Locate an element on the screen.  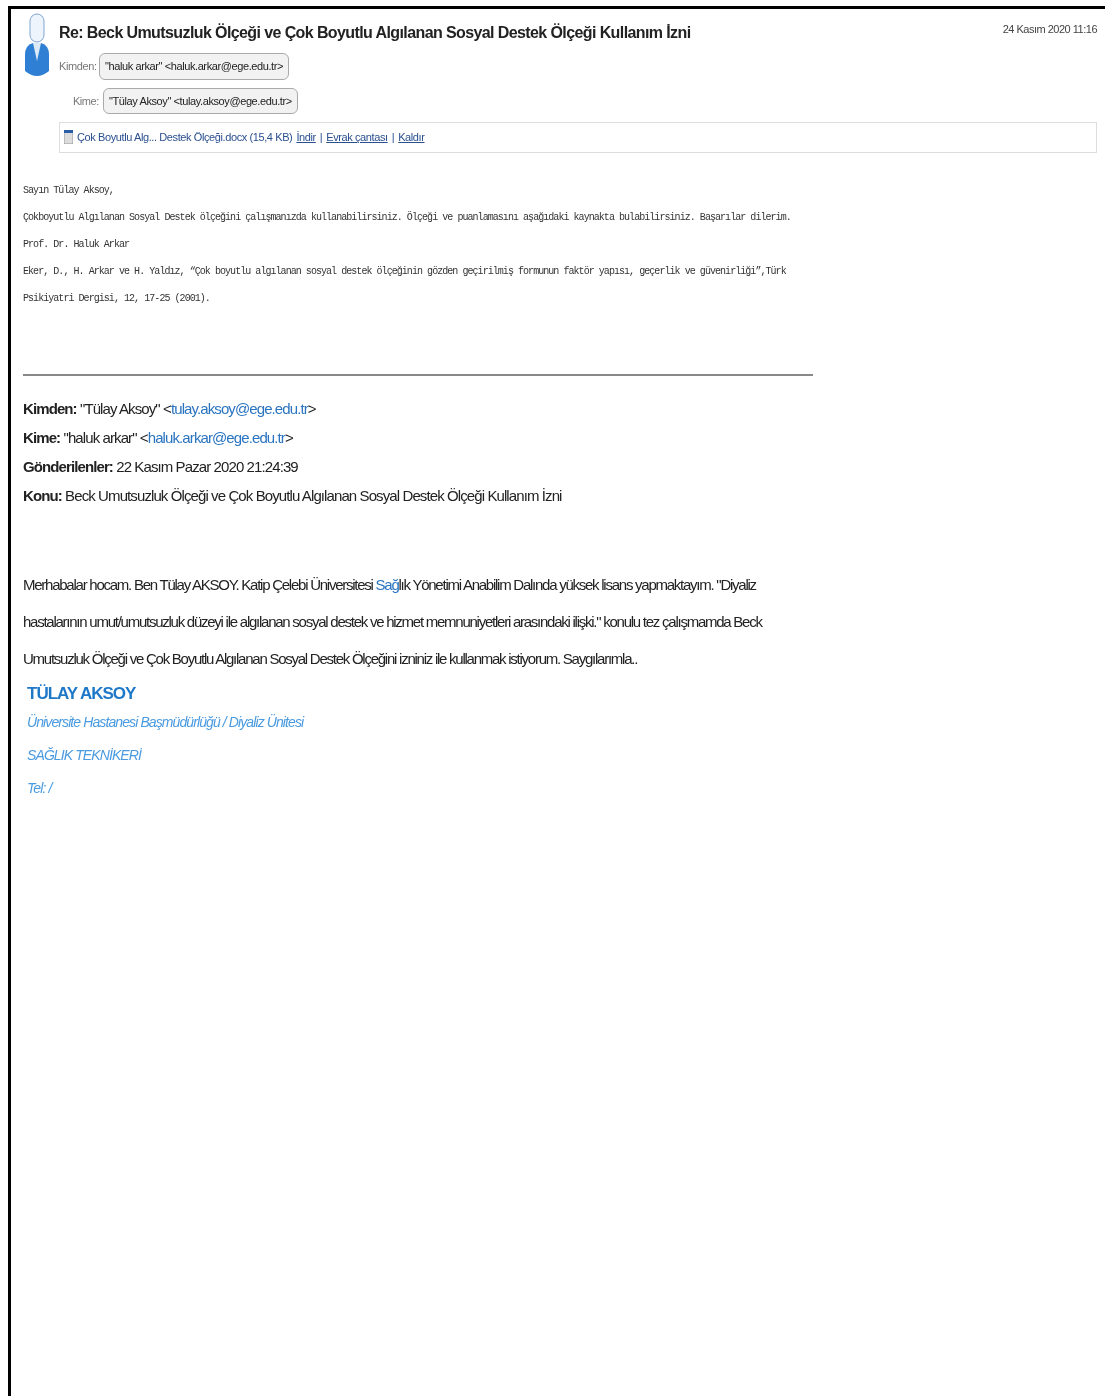
attachment-link: Kaldır is located at coordinates (411, 137).